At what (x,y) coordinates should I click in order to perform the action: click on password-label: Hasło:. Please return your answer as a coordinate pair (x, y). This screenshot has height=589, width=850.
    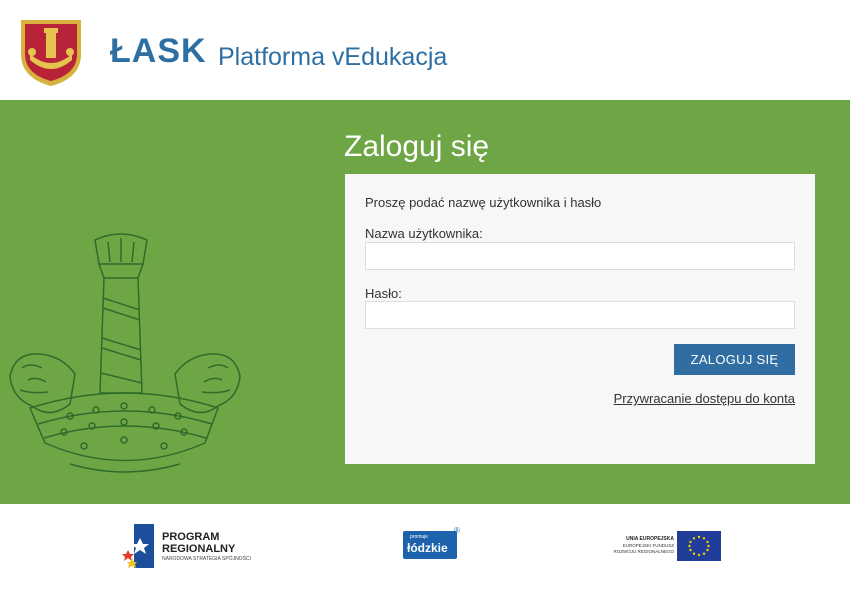
    Looking at the image, I should click on (383, 293).